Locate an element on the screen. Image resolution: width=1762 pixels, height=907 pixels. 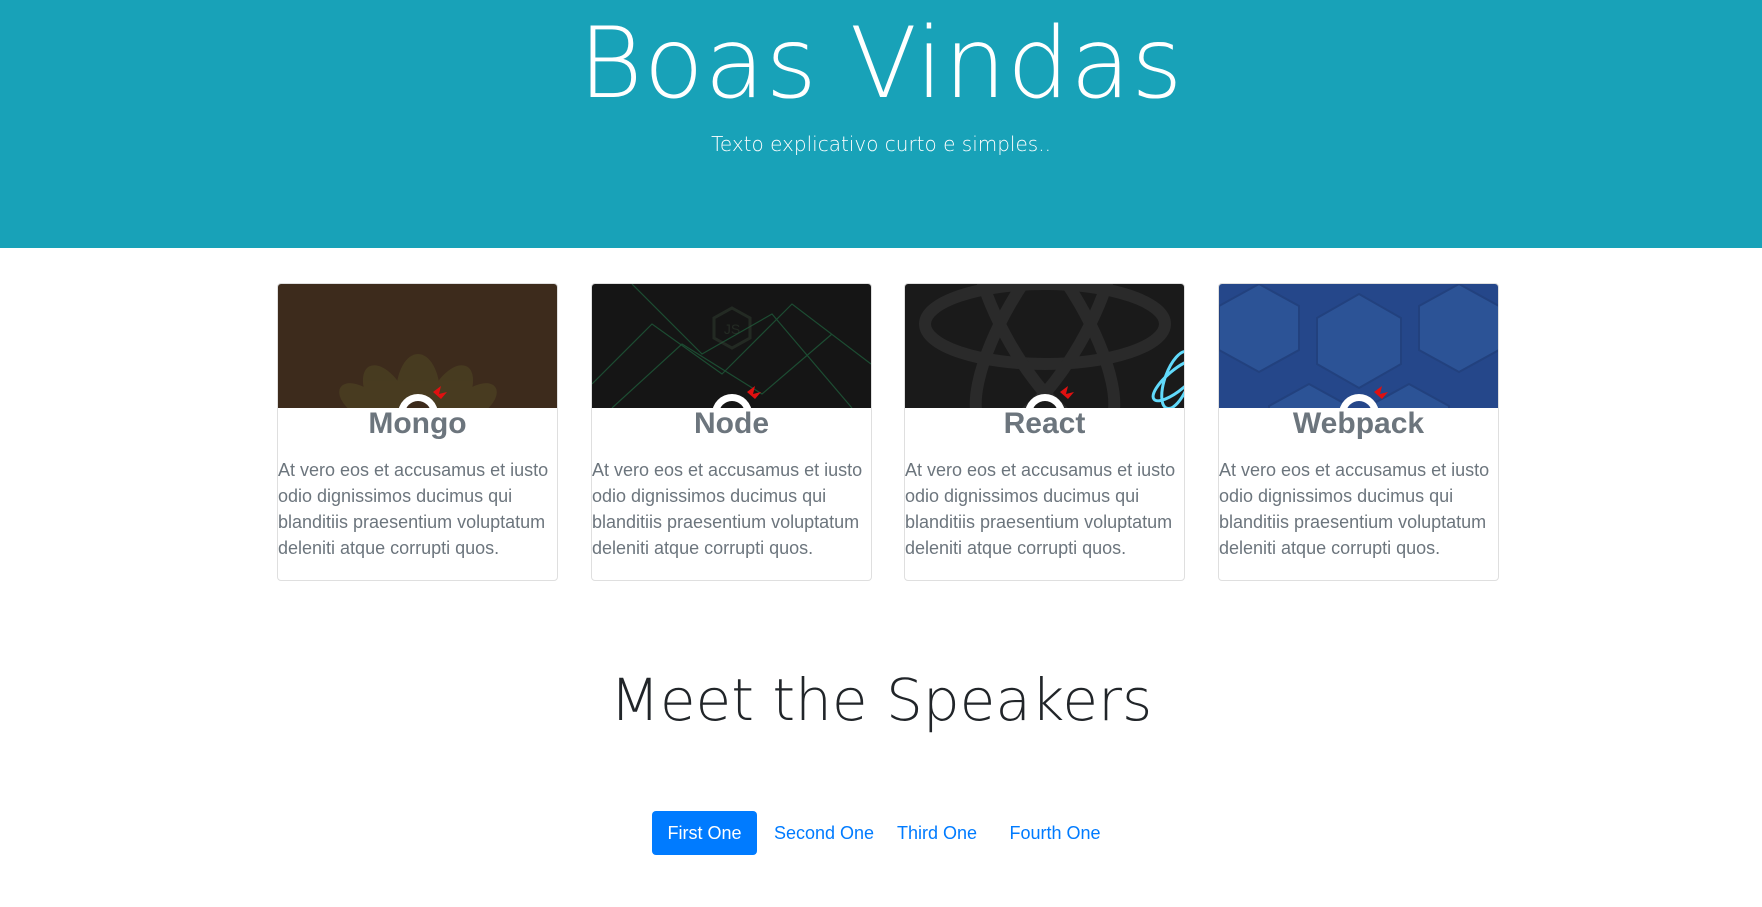
tab-first-one: First One is located at coordinates (704, 833).